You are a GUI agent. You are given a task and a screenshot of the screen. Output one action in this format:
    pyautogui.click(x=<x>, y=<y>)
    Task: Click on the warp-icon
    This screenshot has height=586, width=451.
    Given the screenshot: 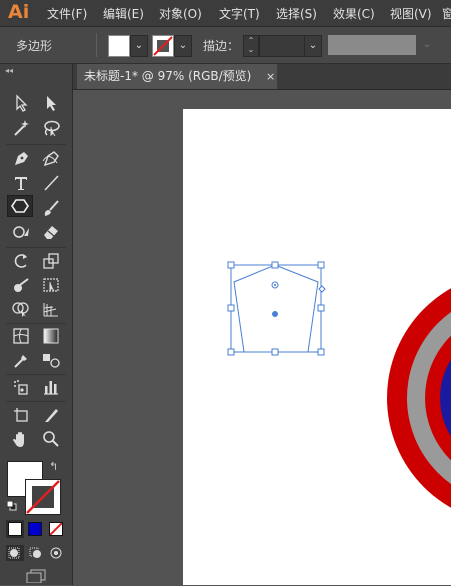 What is the action you would take?
    pyautogui.click(x=21, y=285)
    